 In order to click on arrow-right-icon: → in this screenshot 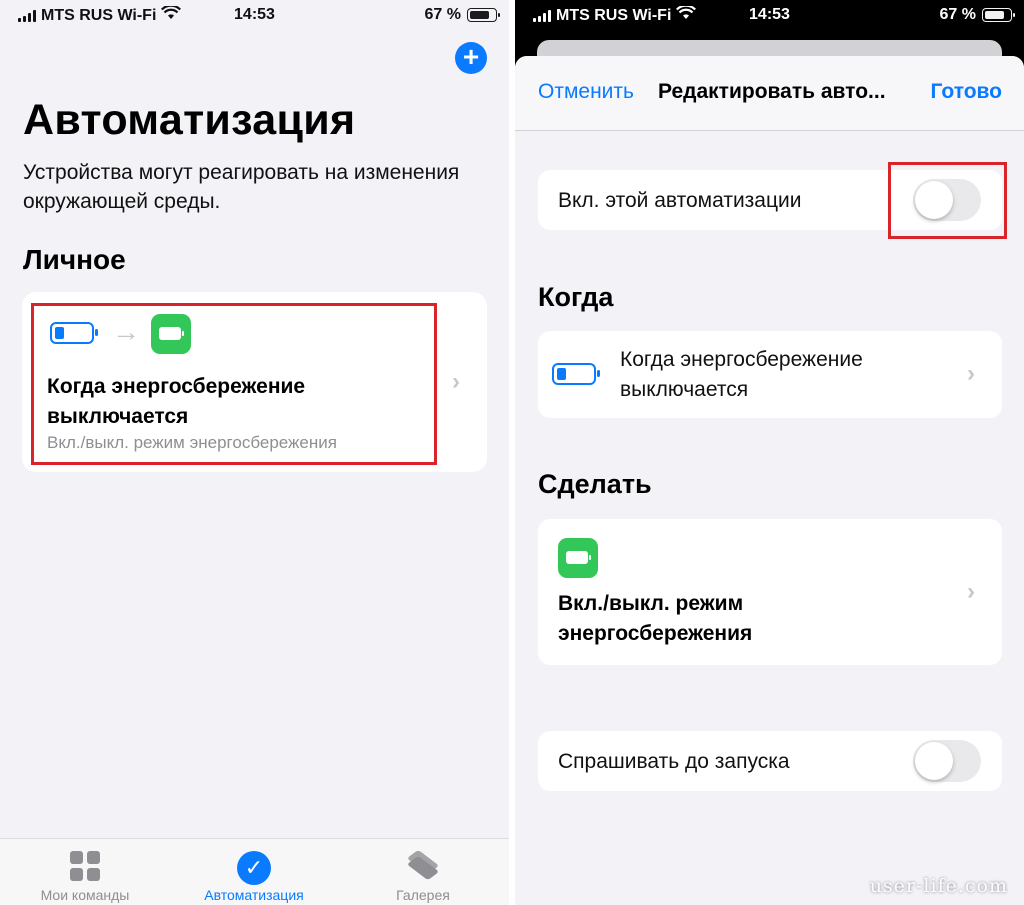, I will do `click(126, 331)`.